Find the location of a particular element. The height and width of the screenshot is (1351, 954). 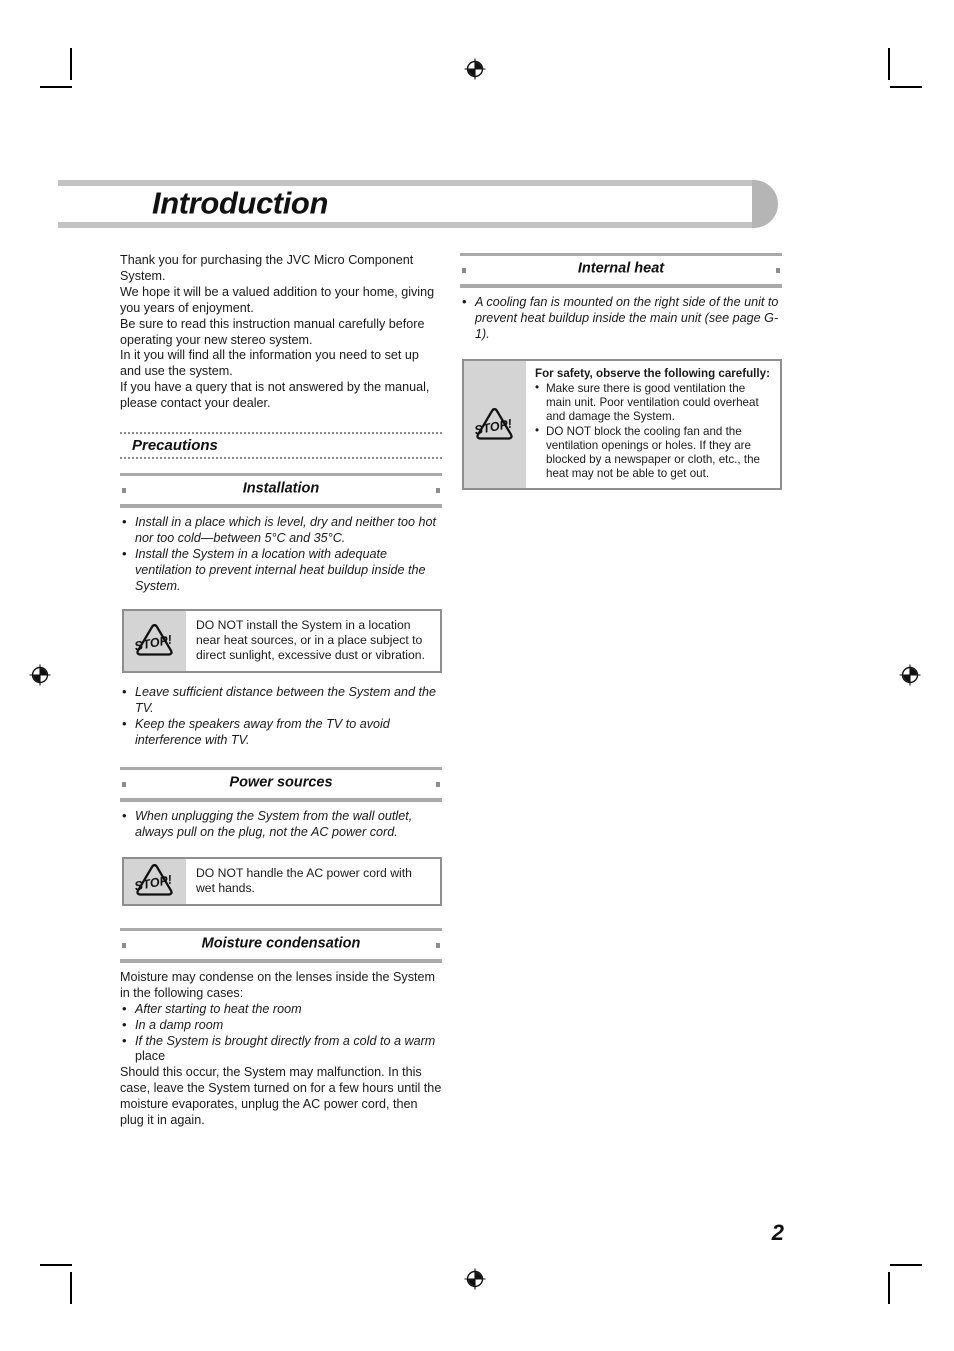

crop-mark-bottom-right-horizontal is located at coordinates (906, 1265).